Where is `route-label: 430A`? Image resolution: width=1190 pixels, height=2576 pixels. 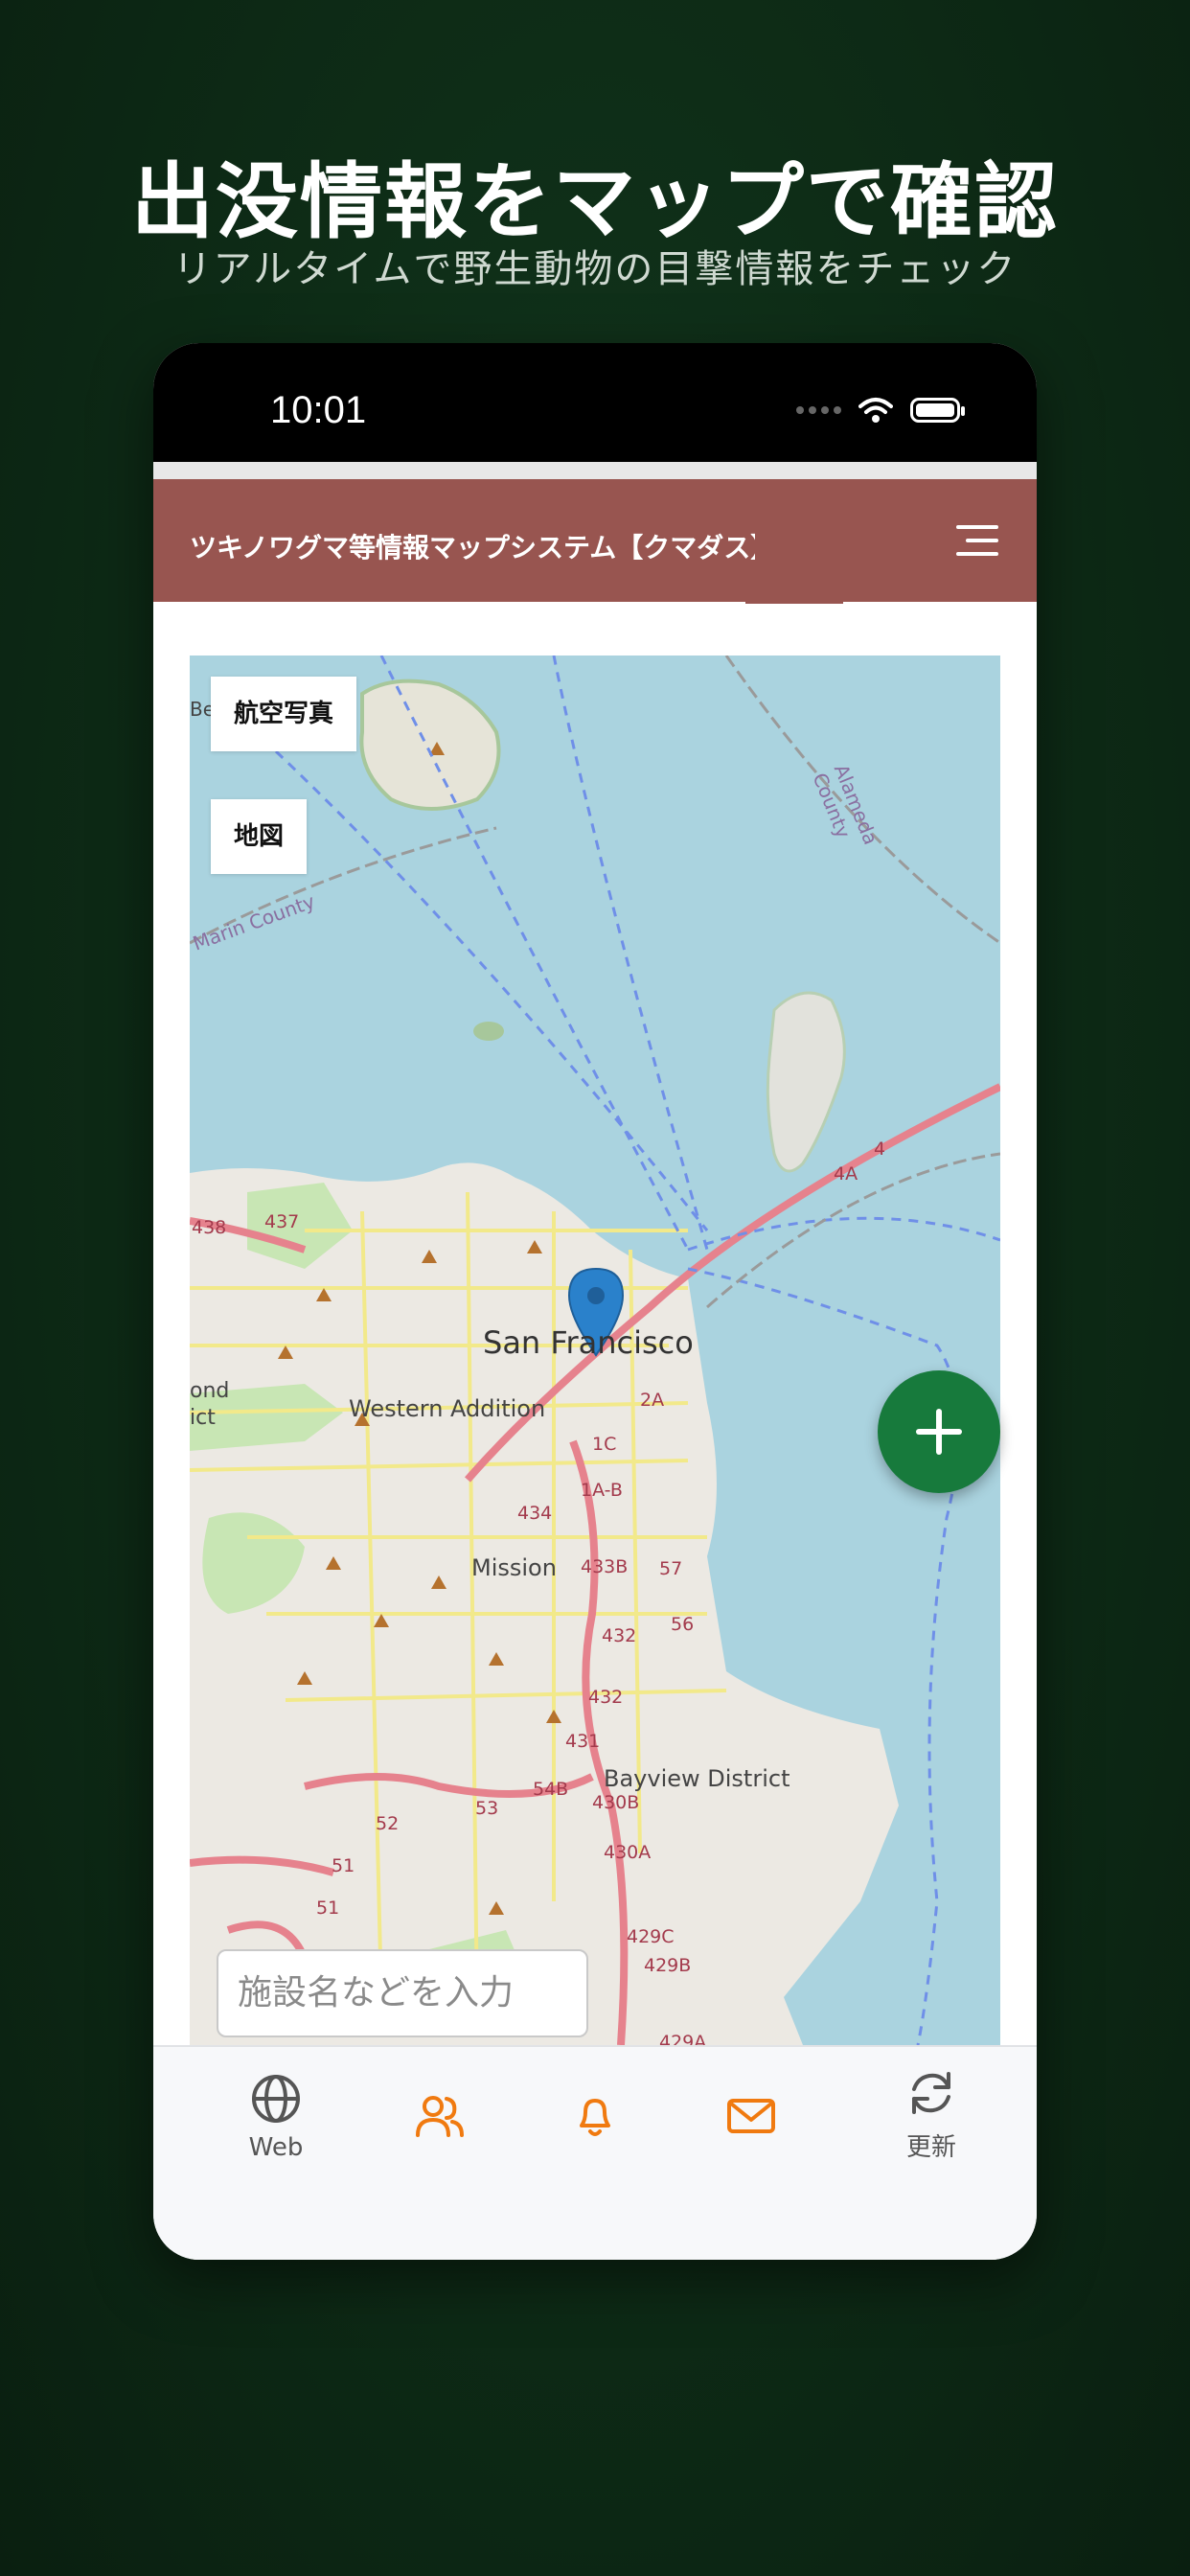
route-label: 430A is located at coordinates (628, 1852).